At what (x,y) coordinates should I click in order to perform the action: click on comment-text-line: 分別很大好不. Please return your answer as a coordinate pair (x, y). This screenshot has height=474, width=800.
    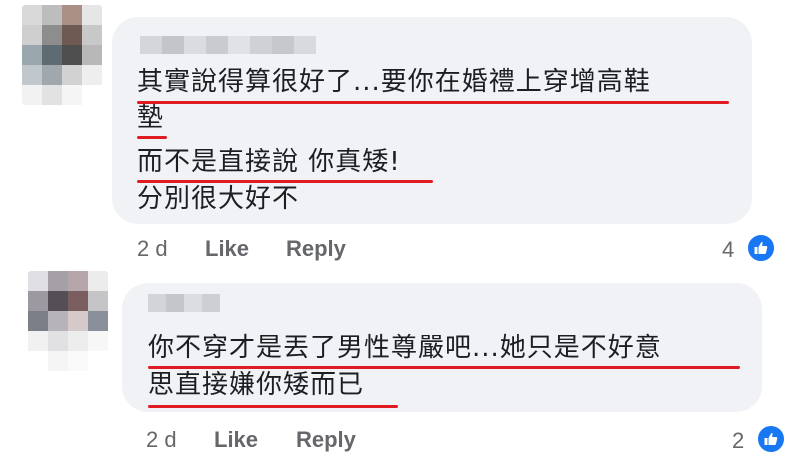
    Looking at the image, I should click on (218, 199).